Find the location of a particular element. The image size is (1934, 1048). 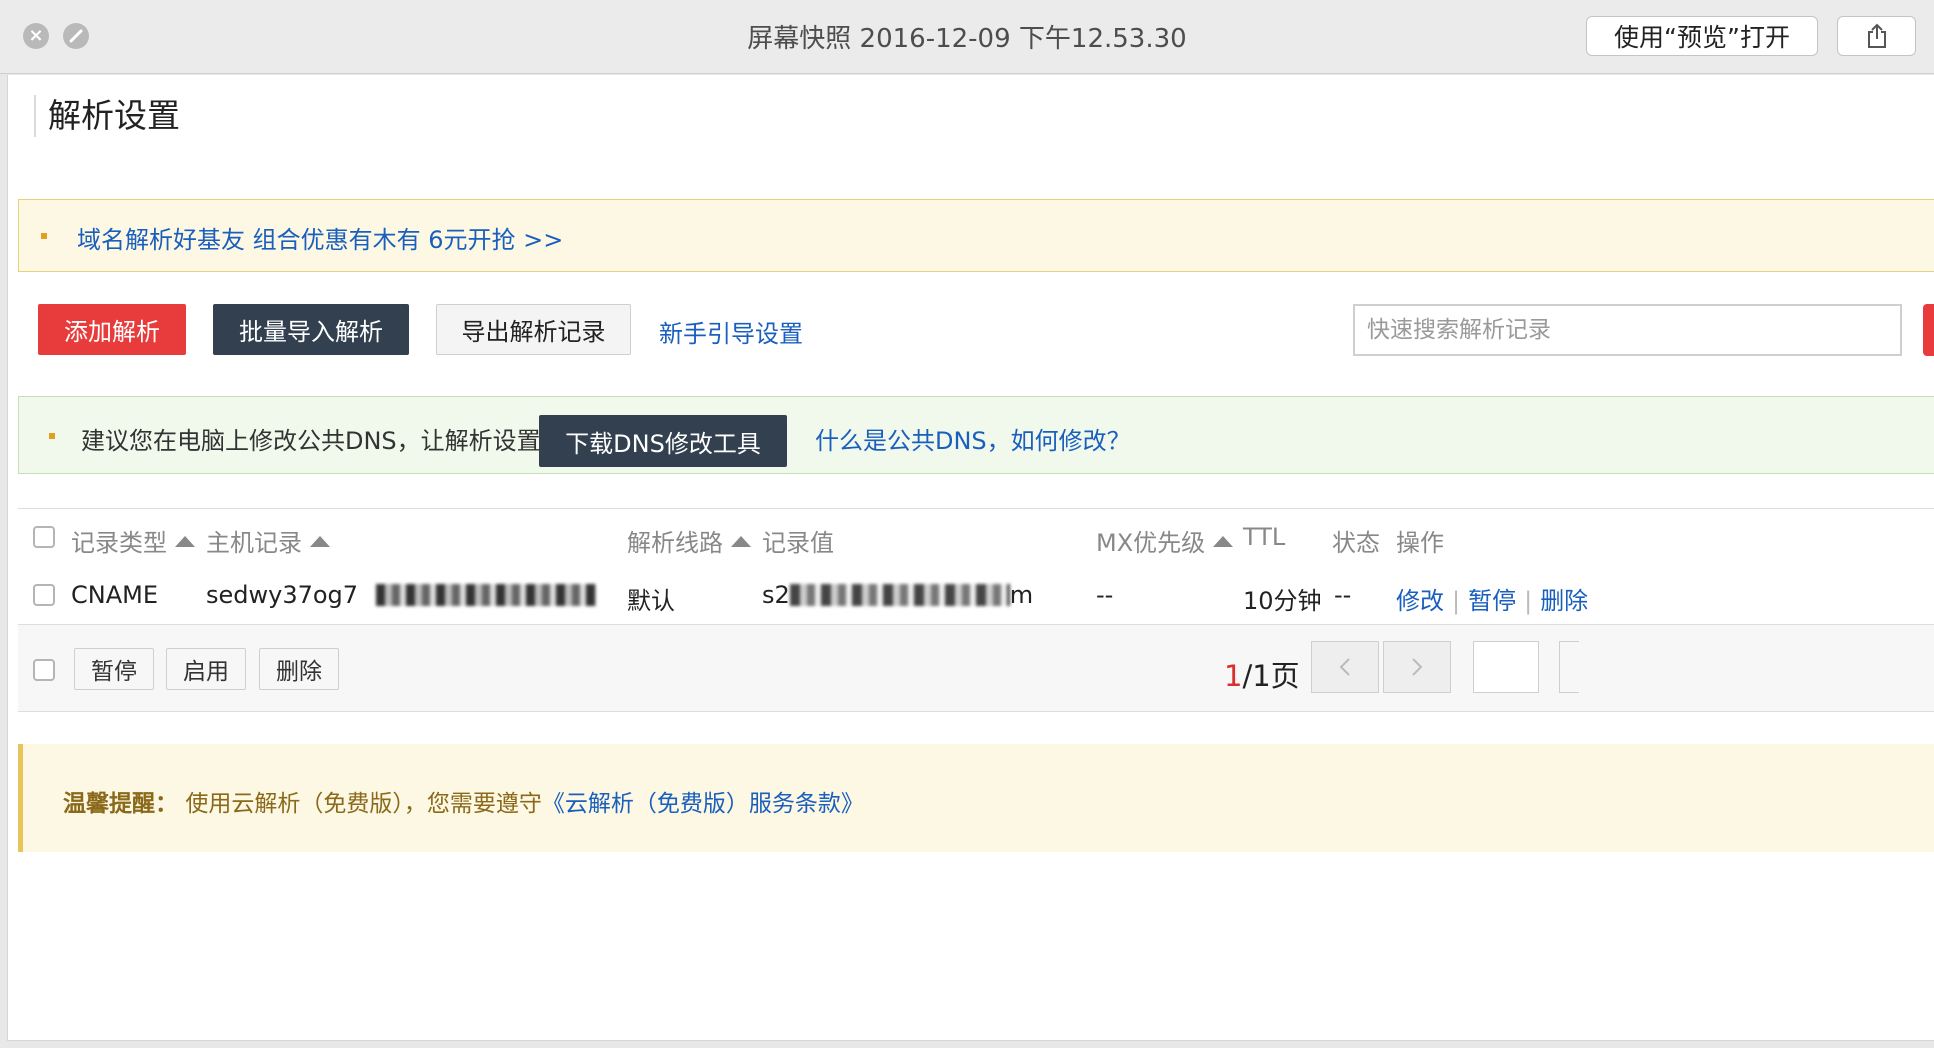

public-dns-help-link: 什么是公共DNS，如何修改？ is located at coordinates (973, 438).